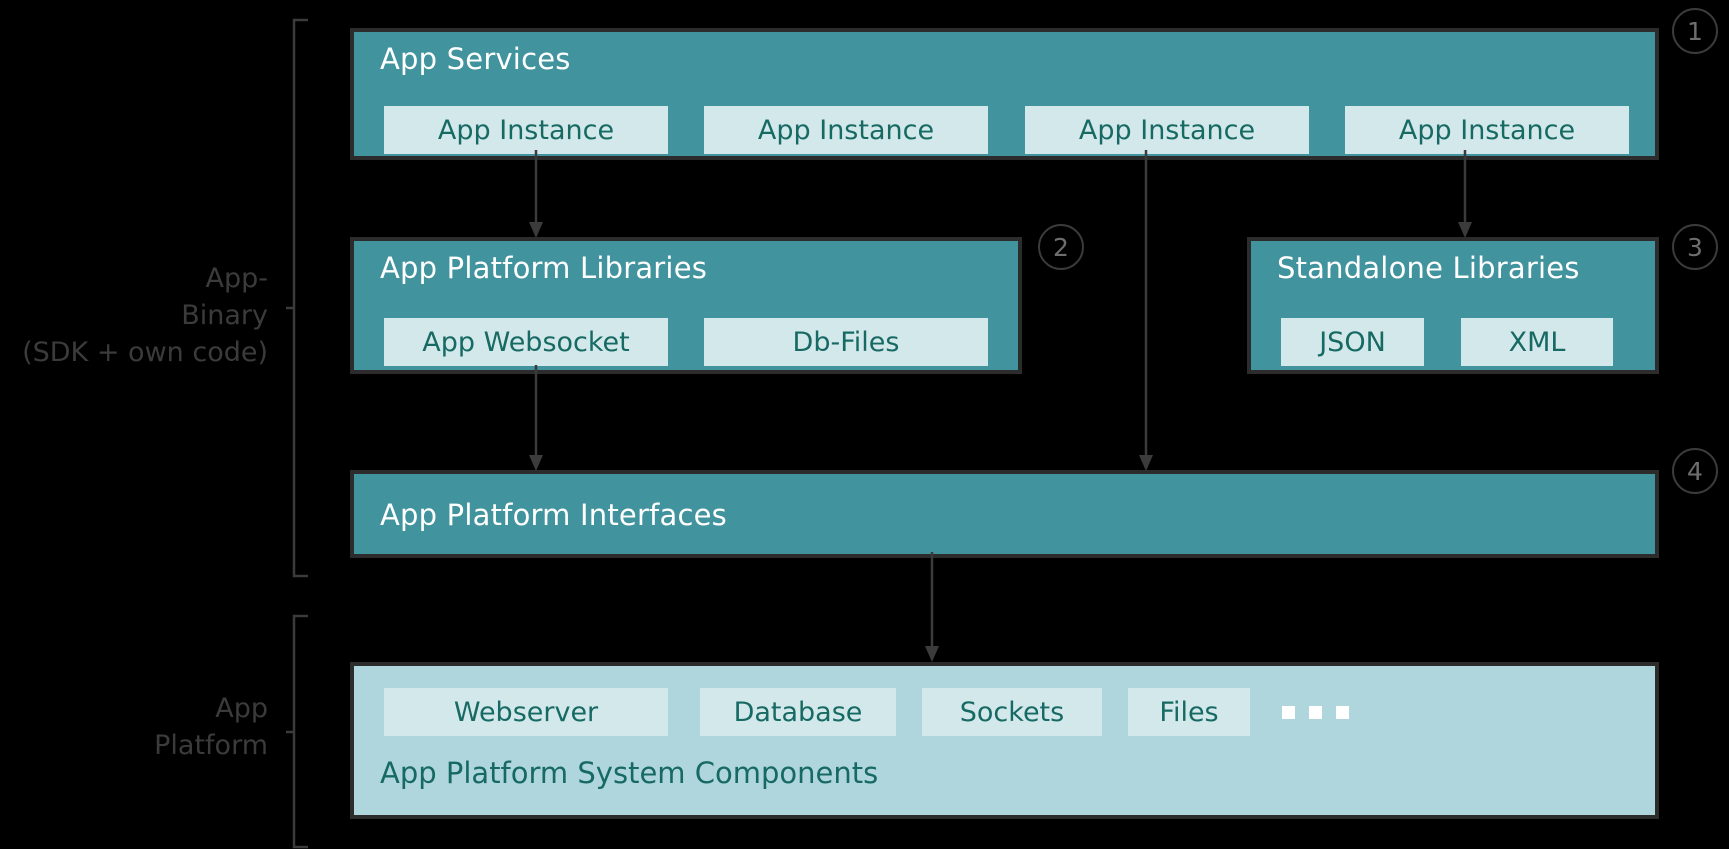  I want to click on marker-1: 1, so click(1695, 31).